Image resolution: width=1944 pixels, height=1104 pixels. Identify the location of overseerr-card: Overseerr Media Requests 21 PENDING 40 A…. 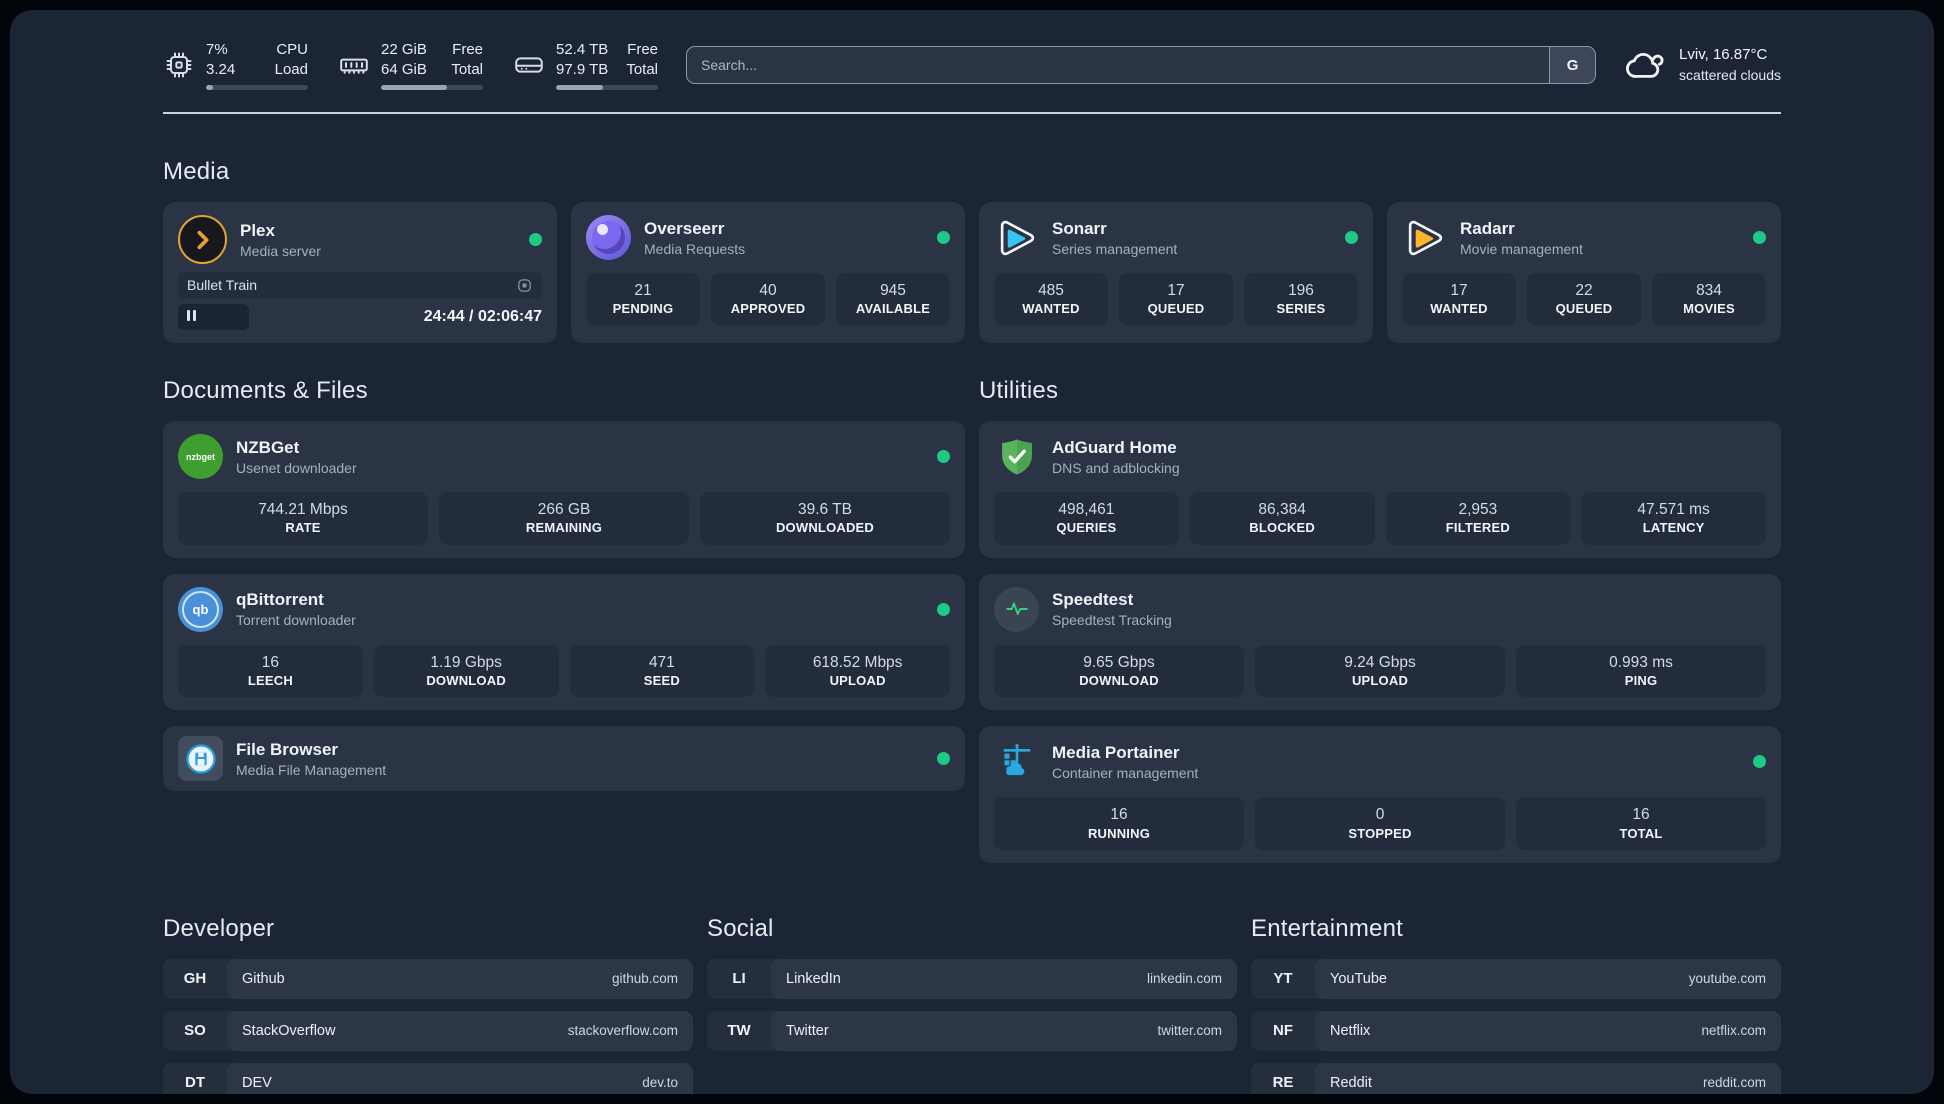
(768, 272).